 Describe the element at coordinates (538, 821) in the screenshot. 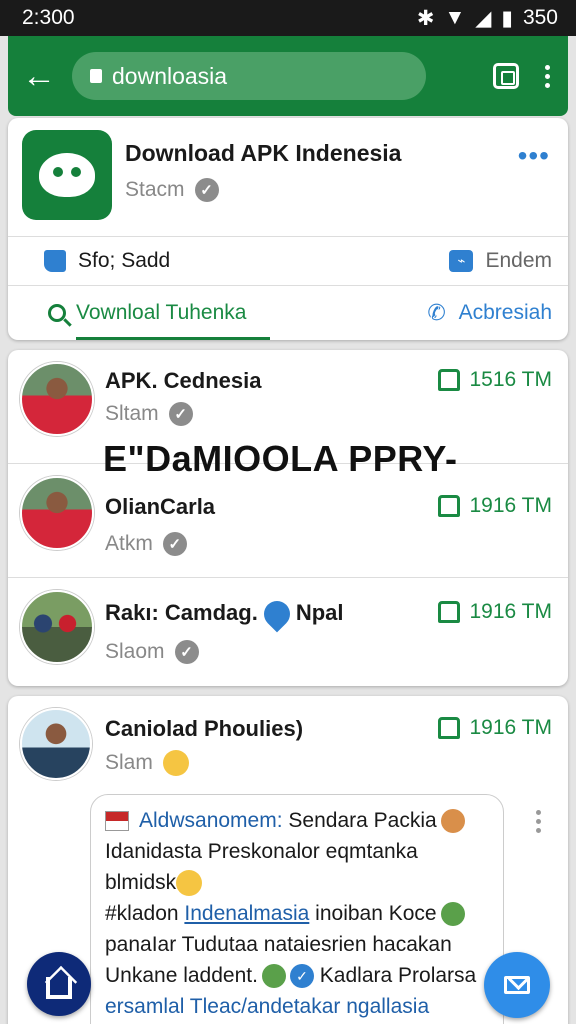

I see `comment-overflow-icon` at that location.